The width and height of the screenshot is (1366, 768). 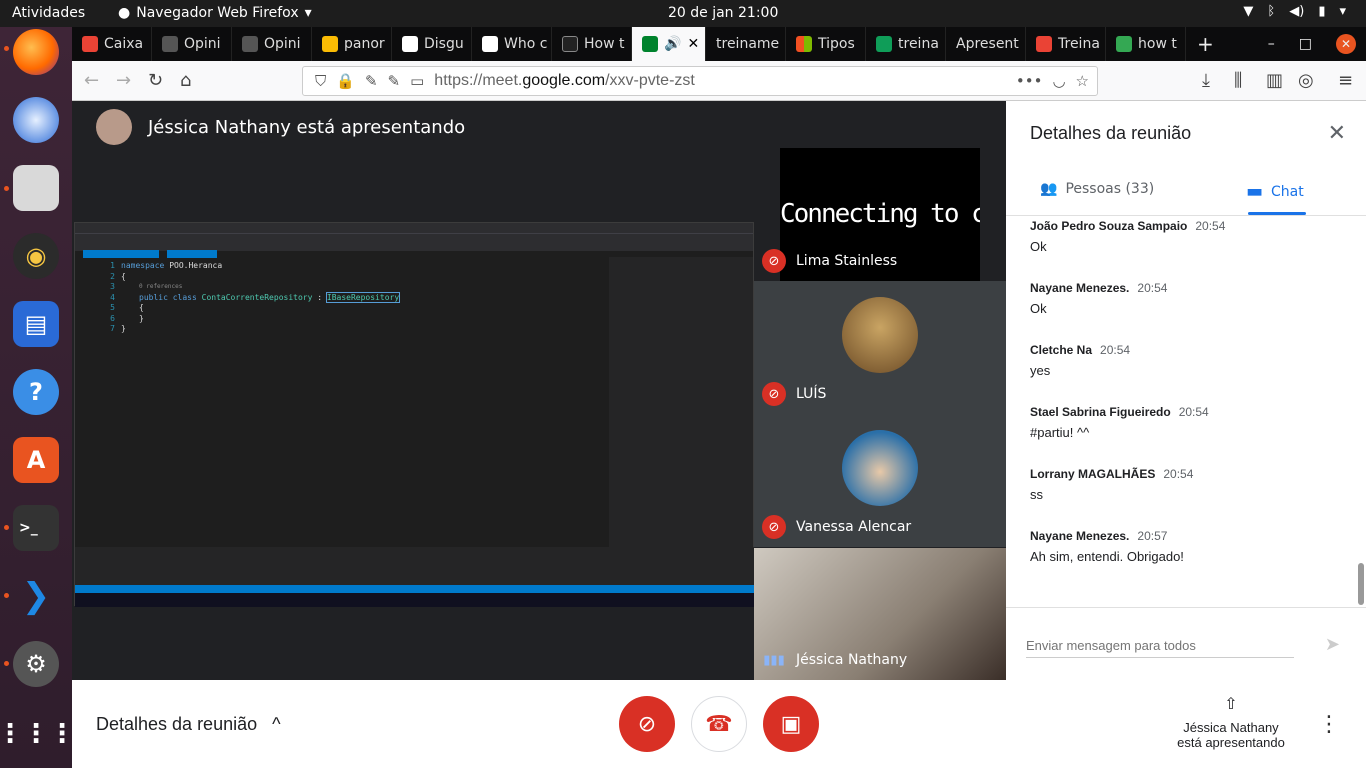 What do you see at coordinates (1361, 584) in the screenshot?
I see `chat-scrollbar` at bounding box center [1361, 584].